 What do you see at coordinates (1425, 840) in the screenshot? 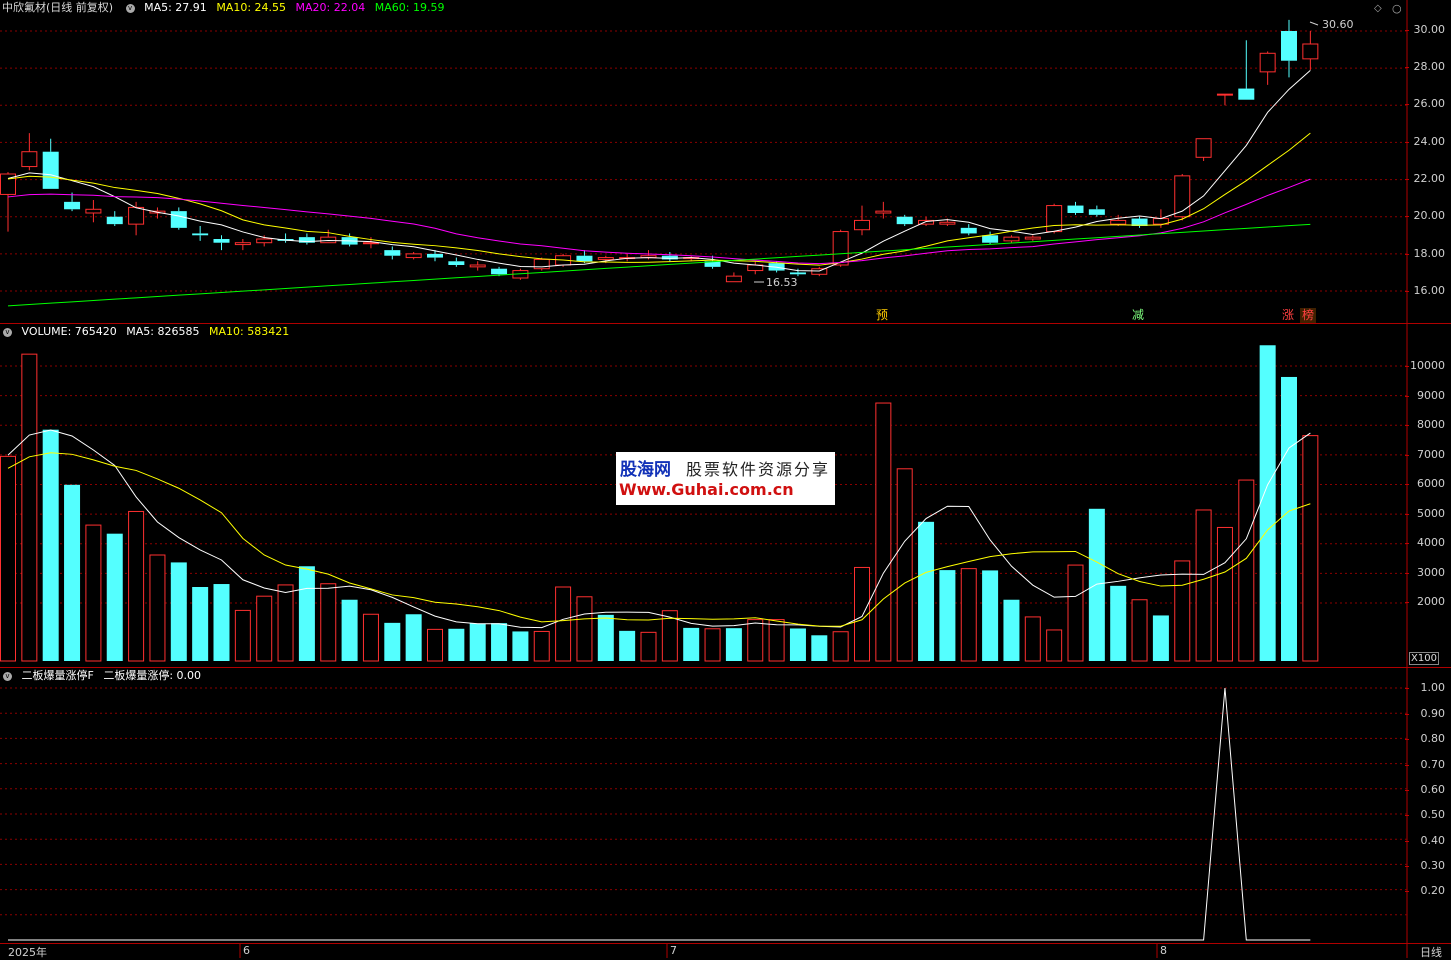
I see `indicator-tick: 0.40` at bounding box center [1425, 840].